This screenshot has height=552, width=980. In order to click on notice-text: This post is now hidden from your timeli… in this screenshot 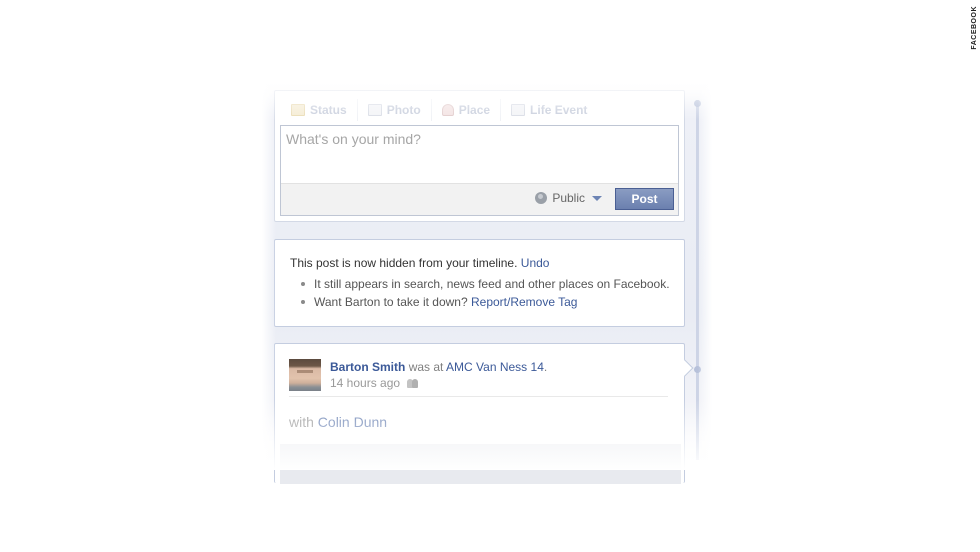, I will do `click(404, 263)`.